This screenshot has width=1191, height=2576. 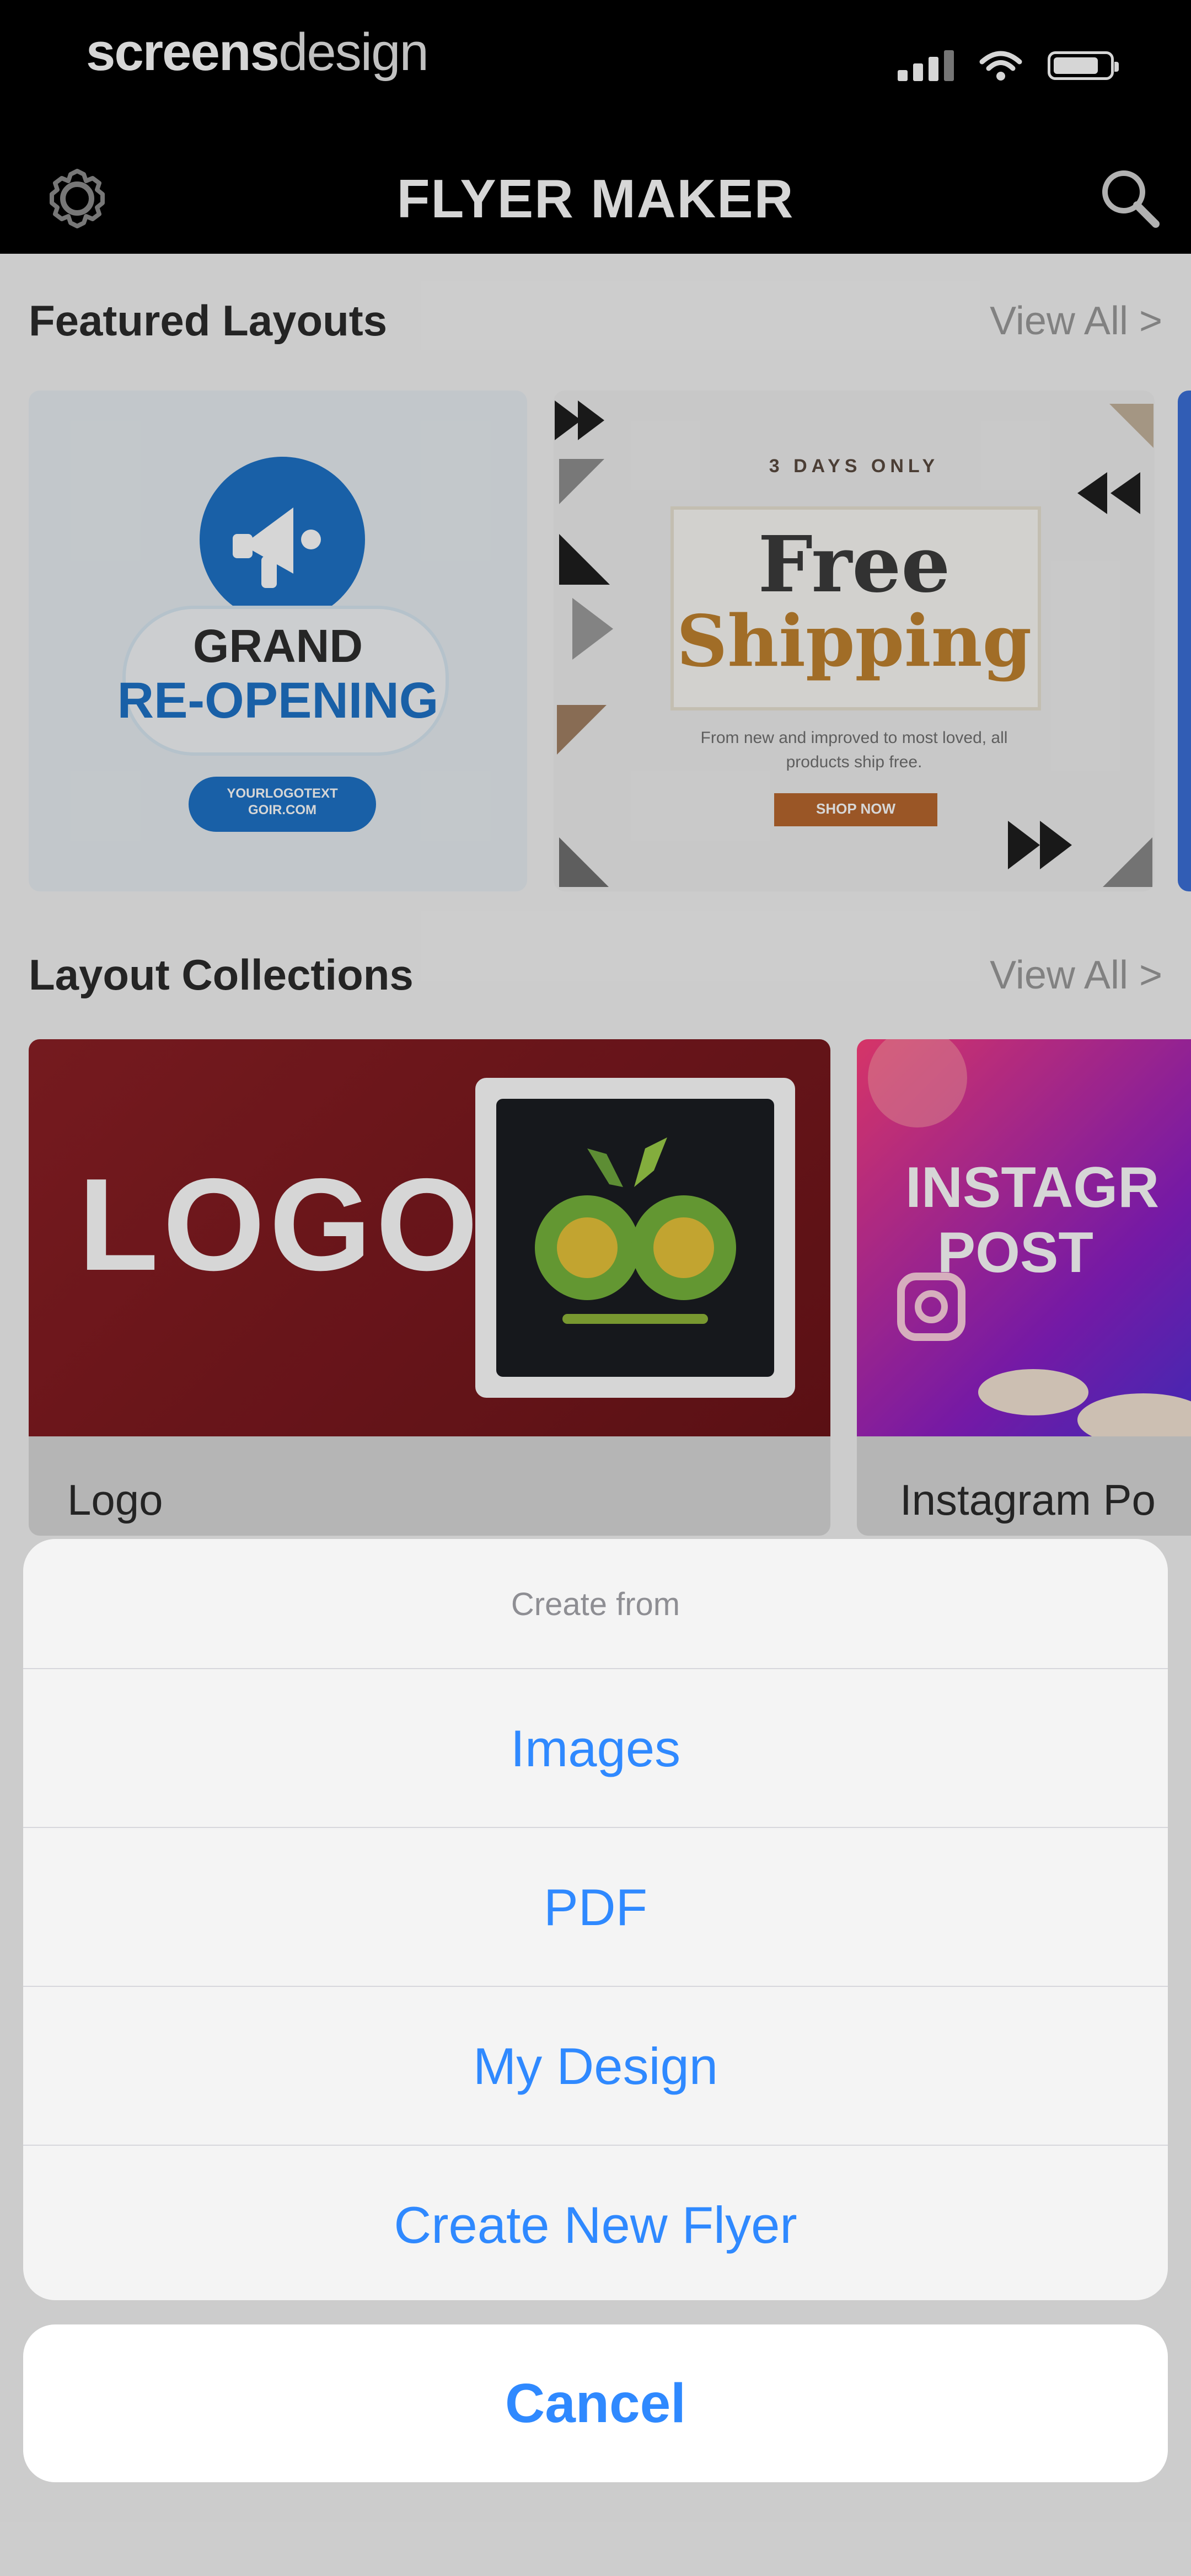 I want to click on create-from-my-design-button: My Design, so click(x=595, y=2065).